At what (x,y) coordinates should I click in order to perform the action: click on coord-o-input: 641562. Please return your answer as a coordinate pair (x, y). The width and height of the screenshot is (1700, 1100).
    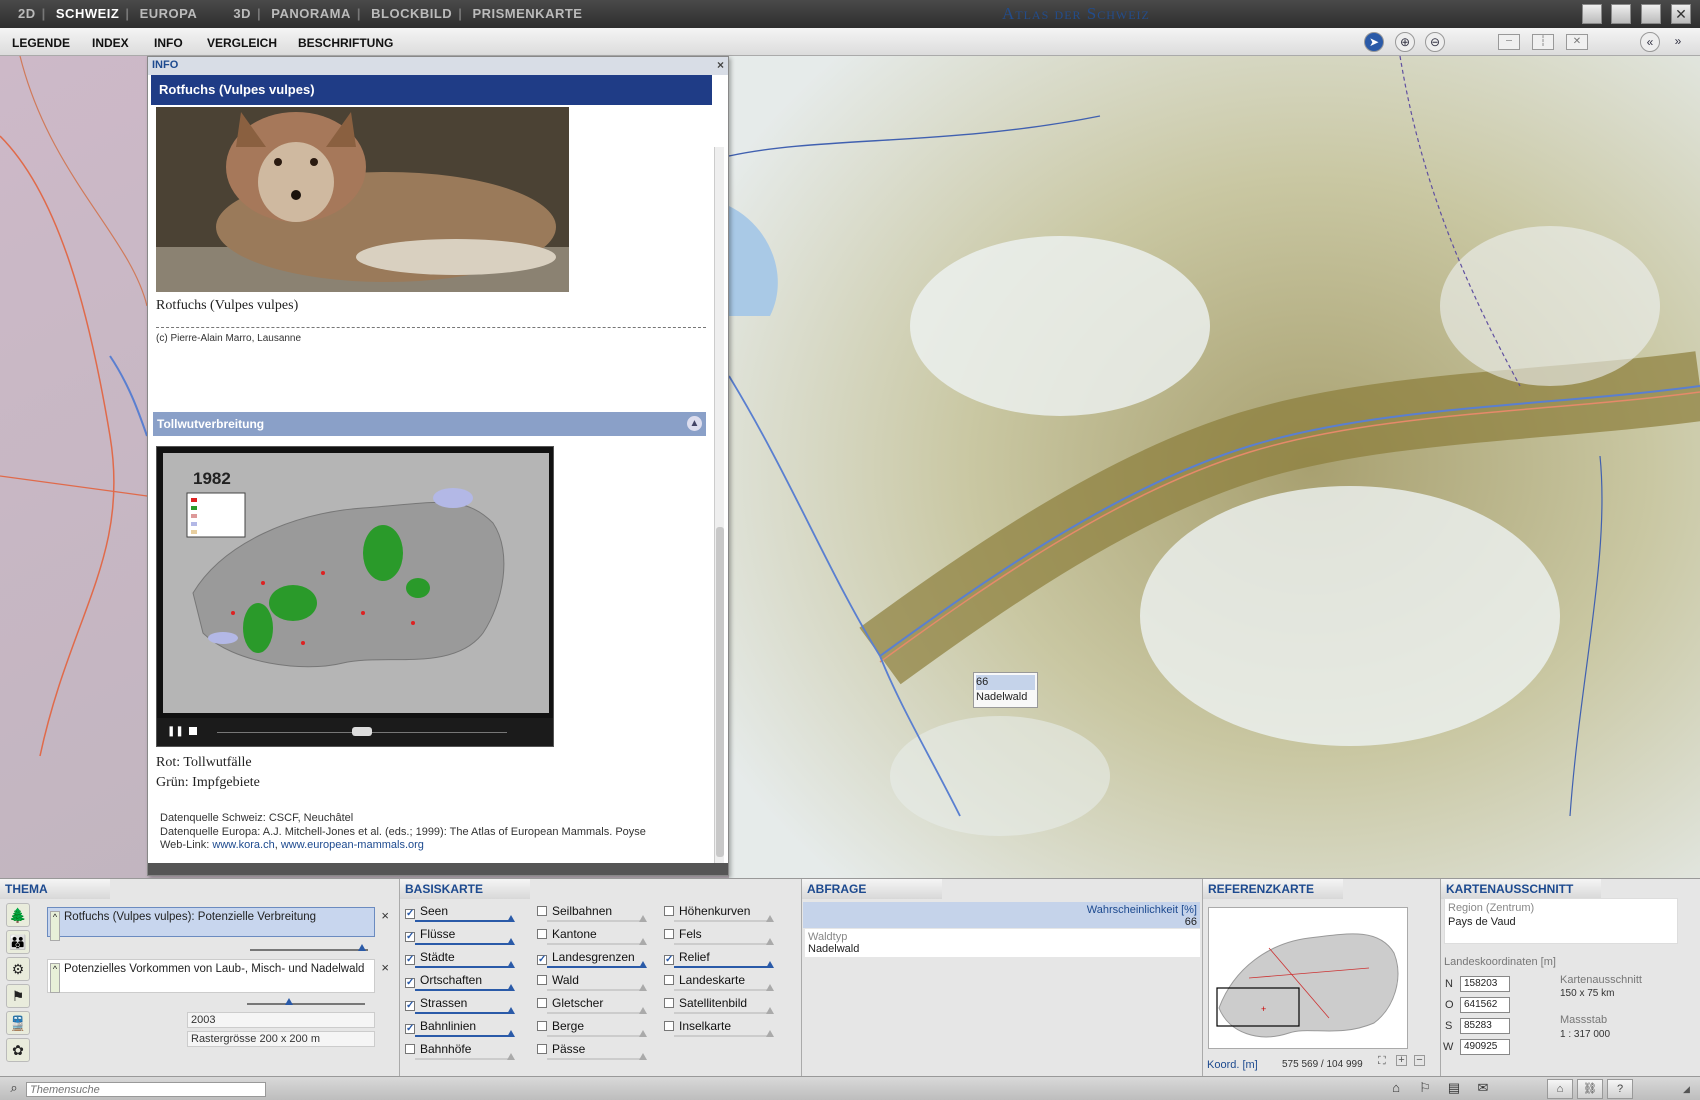
    Looking at the image, I should click on (1485, 1005).